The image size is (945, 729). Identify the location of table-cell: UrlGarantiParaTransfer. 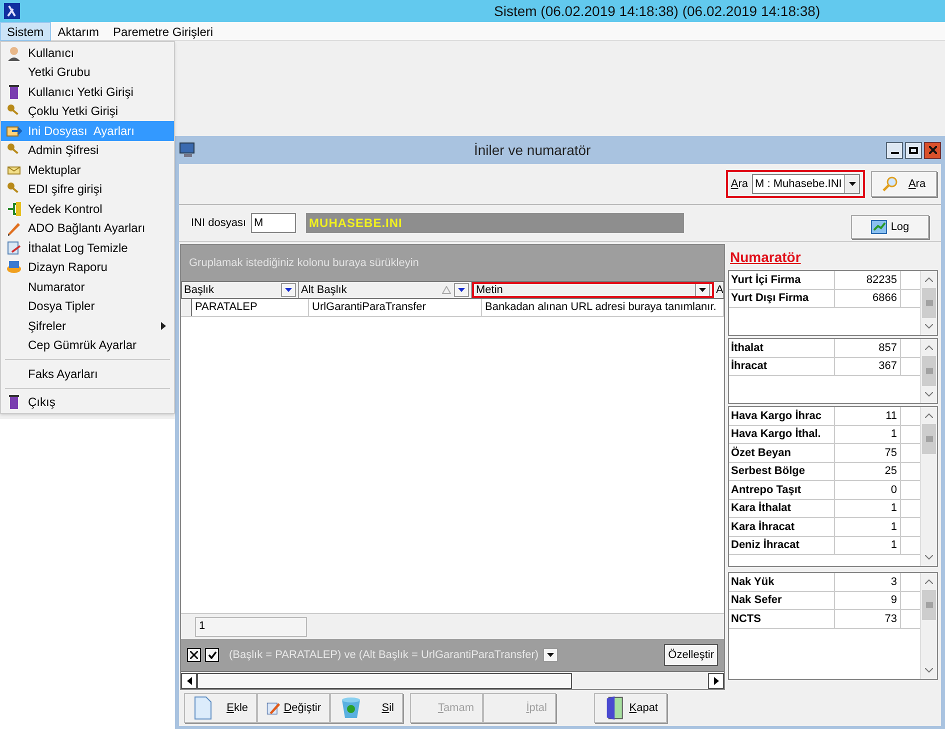
(395, 307).